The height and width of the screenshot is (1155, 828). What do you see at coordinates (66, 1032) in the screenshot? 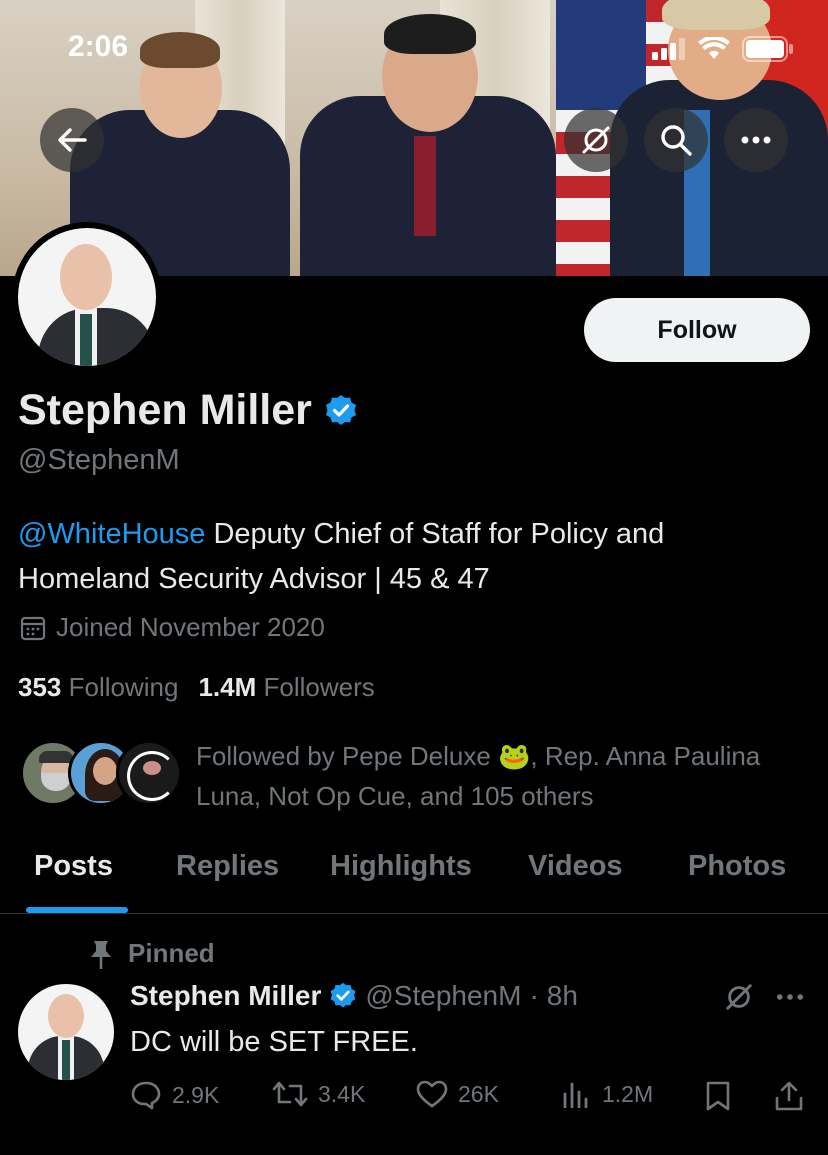
I see `post-author-avatar` at bounding box center [66, 1032].